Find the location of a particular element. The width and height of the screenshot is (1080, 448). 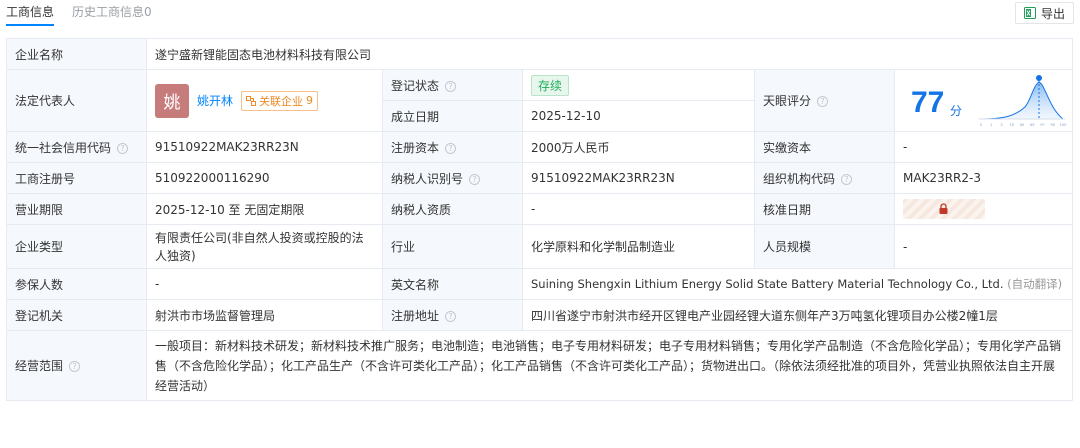

staff-size-value: - is located at coordinates (983, 246).